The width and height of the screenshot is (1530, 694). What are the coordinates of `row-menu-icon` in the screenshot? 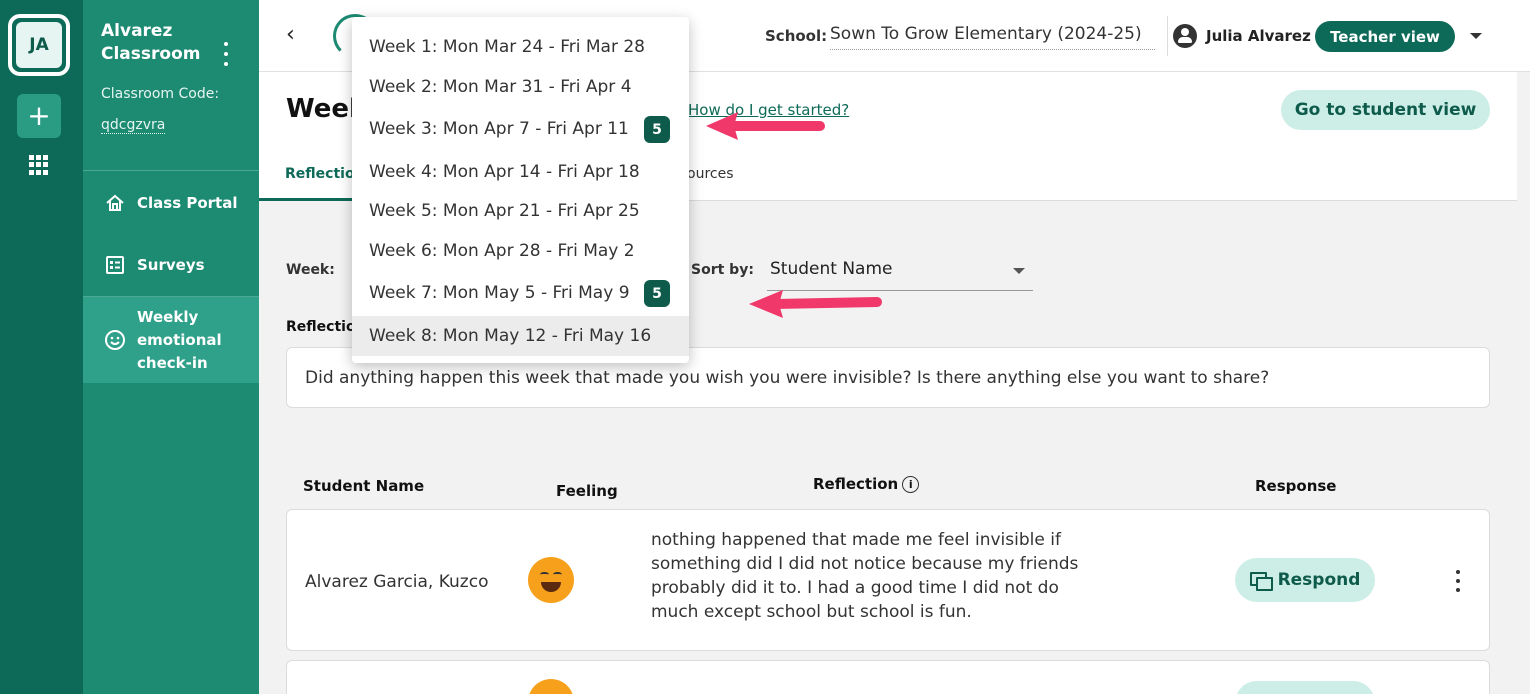 It's located at (1458, 581).